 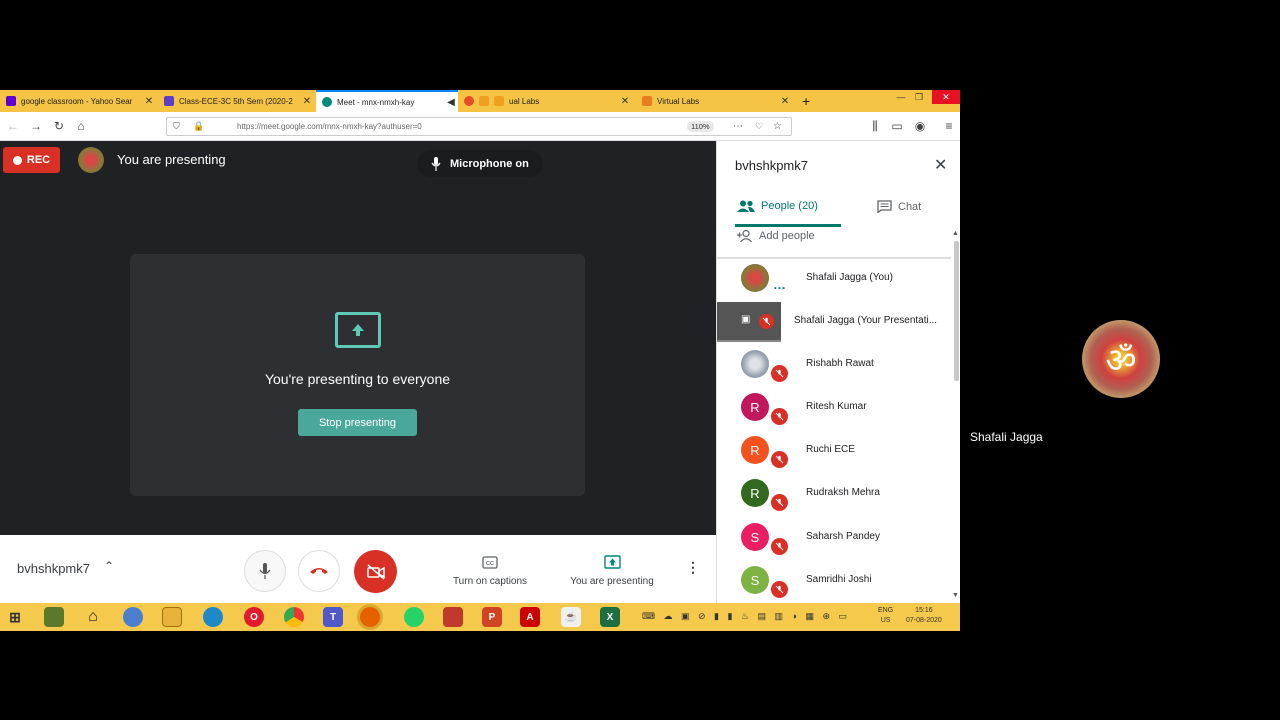 I want to click on microphone-status-chip: Microphone on, so click(x=480, y=163).